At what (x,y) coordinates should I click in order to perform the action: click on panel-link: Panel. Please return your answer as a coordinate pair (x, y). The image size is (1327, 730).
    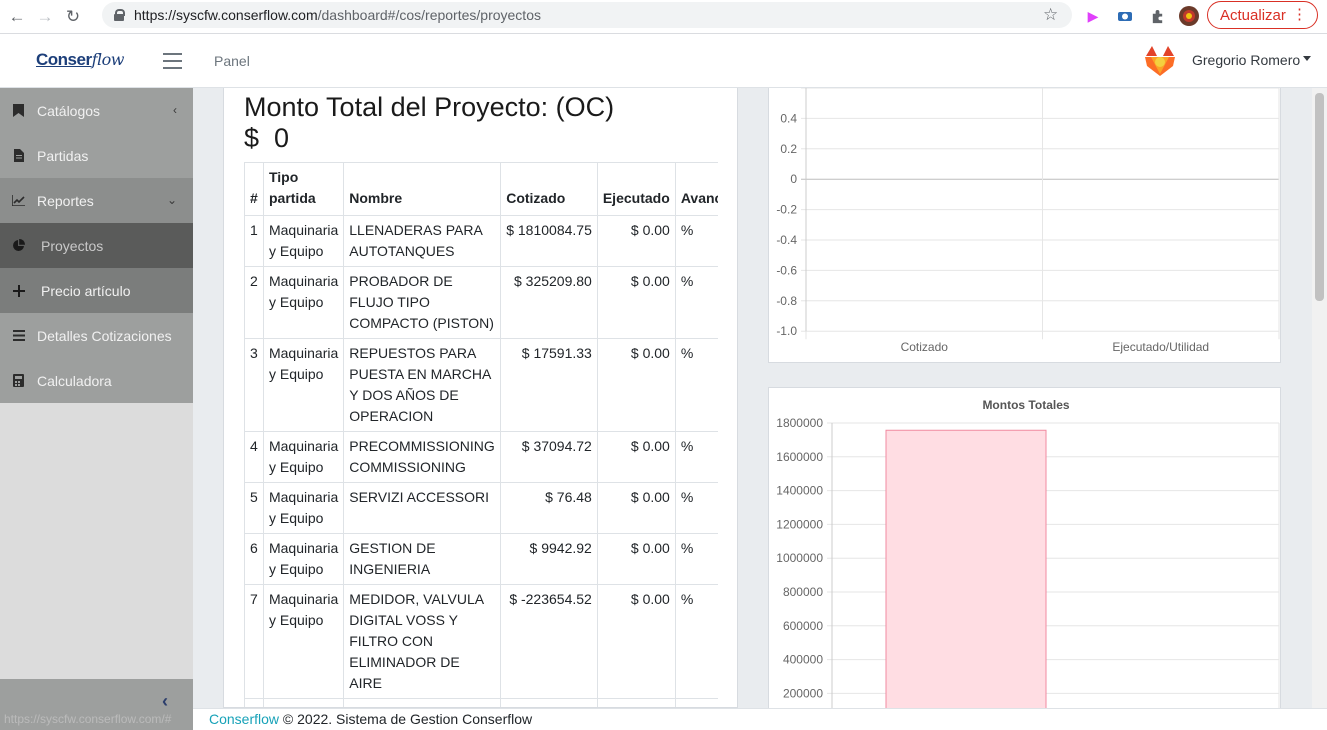
    Looking at the image, I should click on (232, 61).